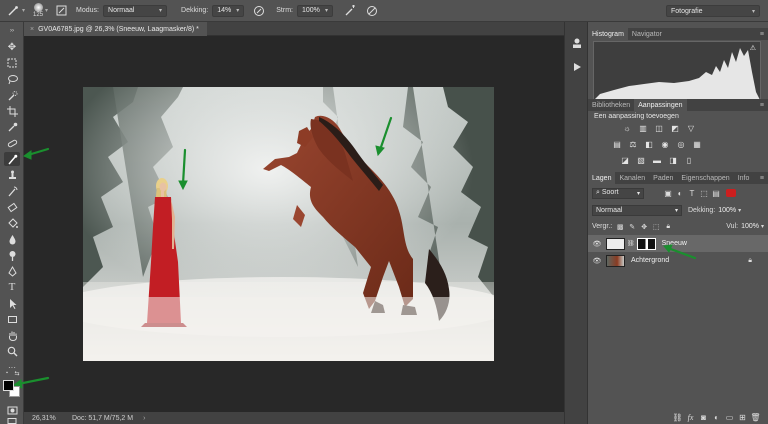 The height and width of the screenshot is (424, 768). What do you see at coordinates (259, 11) in the screenshot?
I see `pressure-opacity-icon` at bounding box center [259, 11].